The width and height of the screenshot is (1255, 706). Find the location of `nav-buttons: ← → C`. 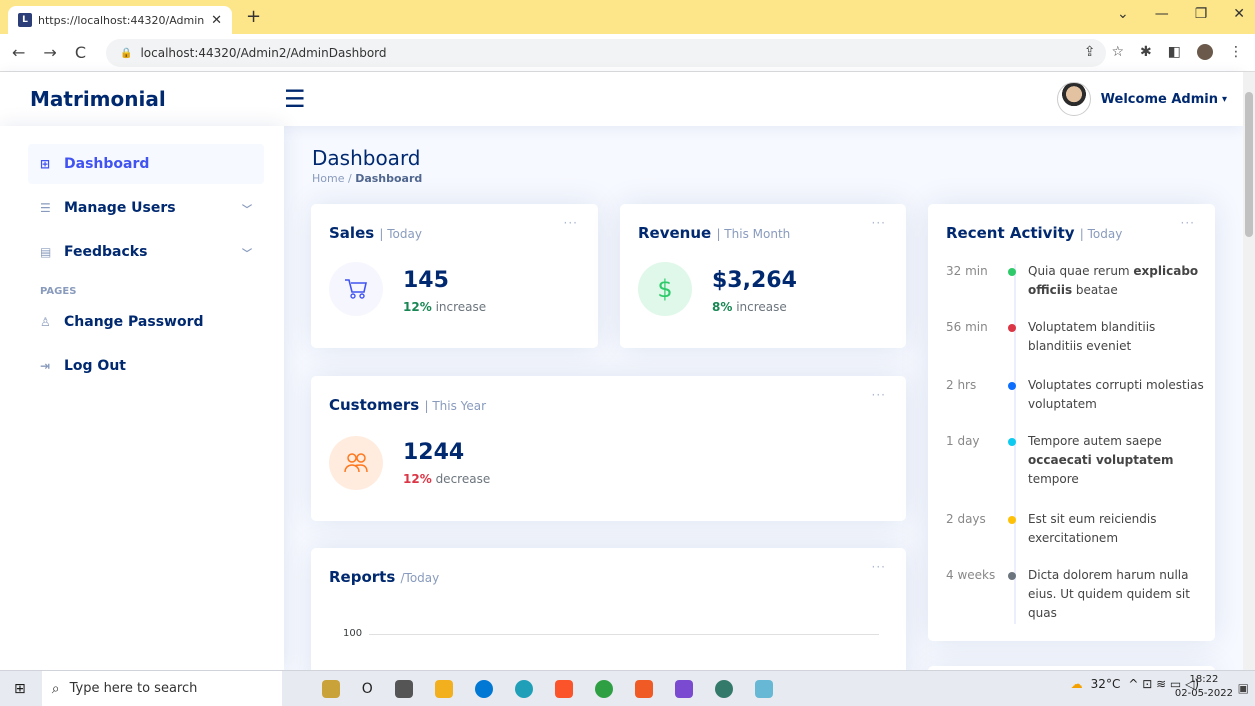

nav-buttons: ← → C is located at coordinates (49, 52).